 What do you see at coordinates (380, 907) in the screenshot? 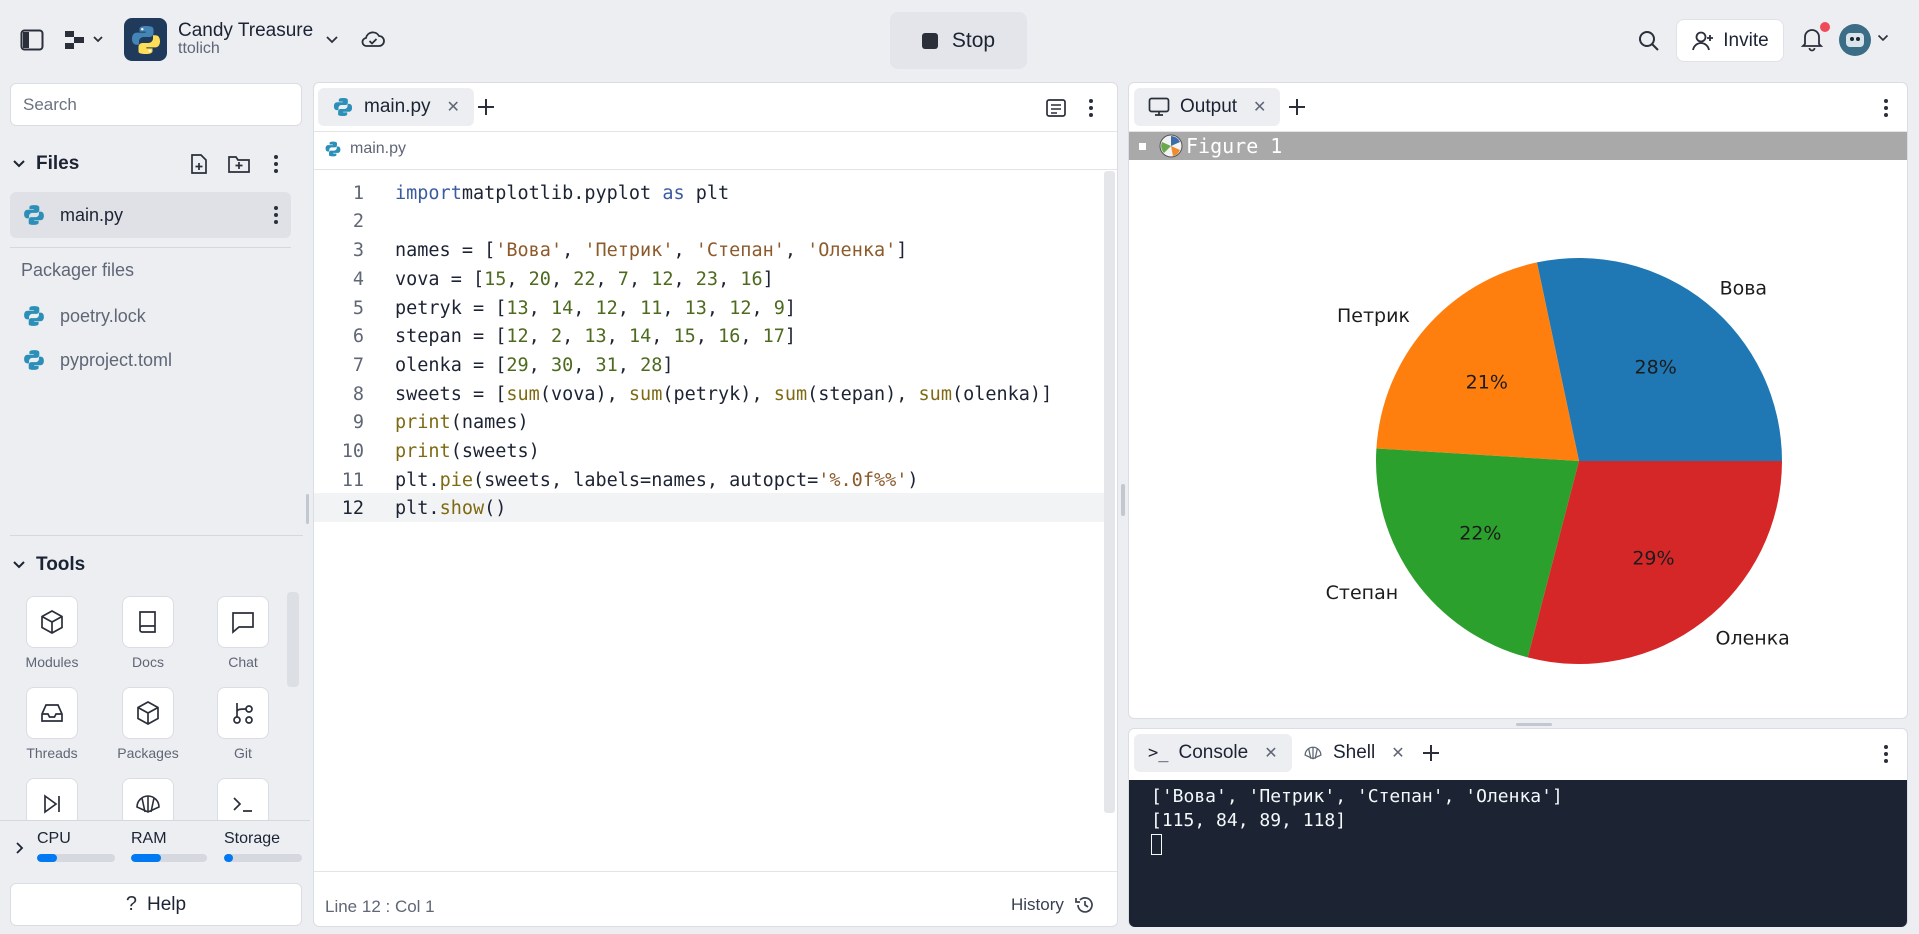
I see `cursor-position: Line 12 : Col 1` at bounding box center [380, 907].